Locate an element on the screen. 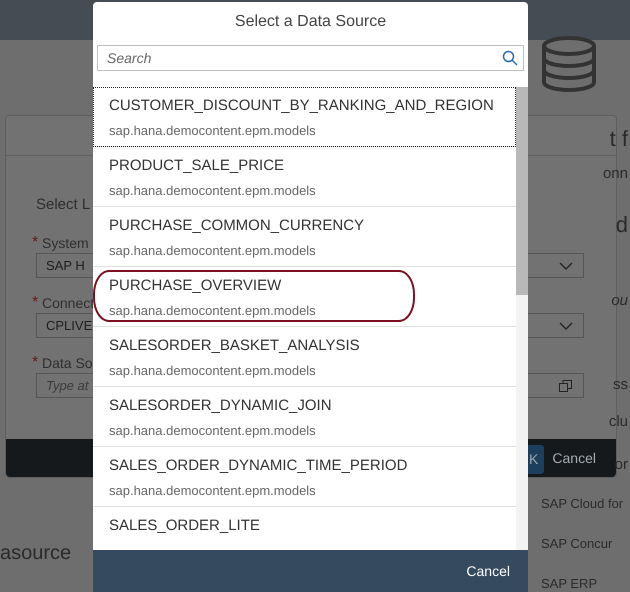  field-label: System is located at coordinates (65, 243).